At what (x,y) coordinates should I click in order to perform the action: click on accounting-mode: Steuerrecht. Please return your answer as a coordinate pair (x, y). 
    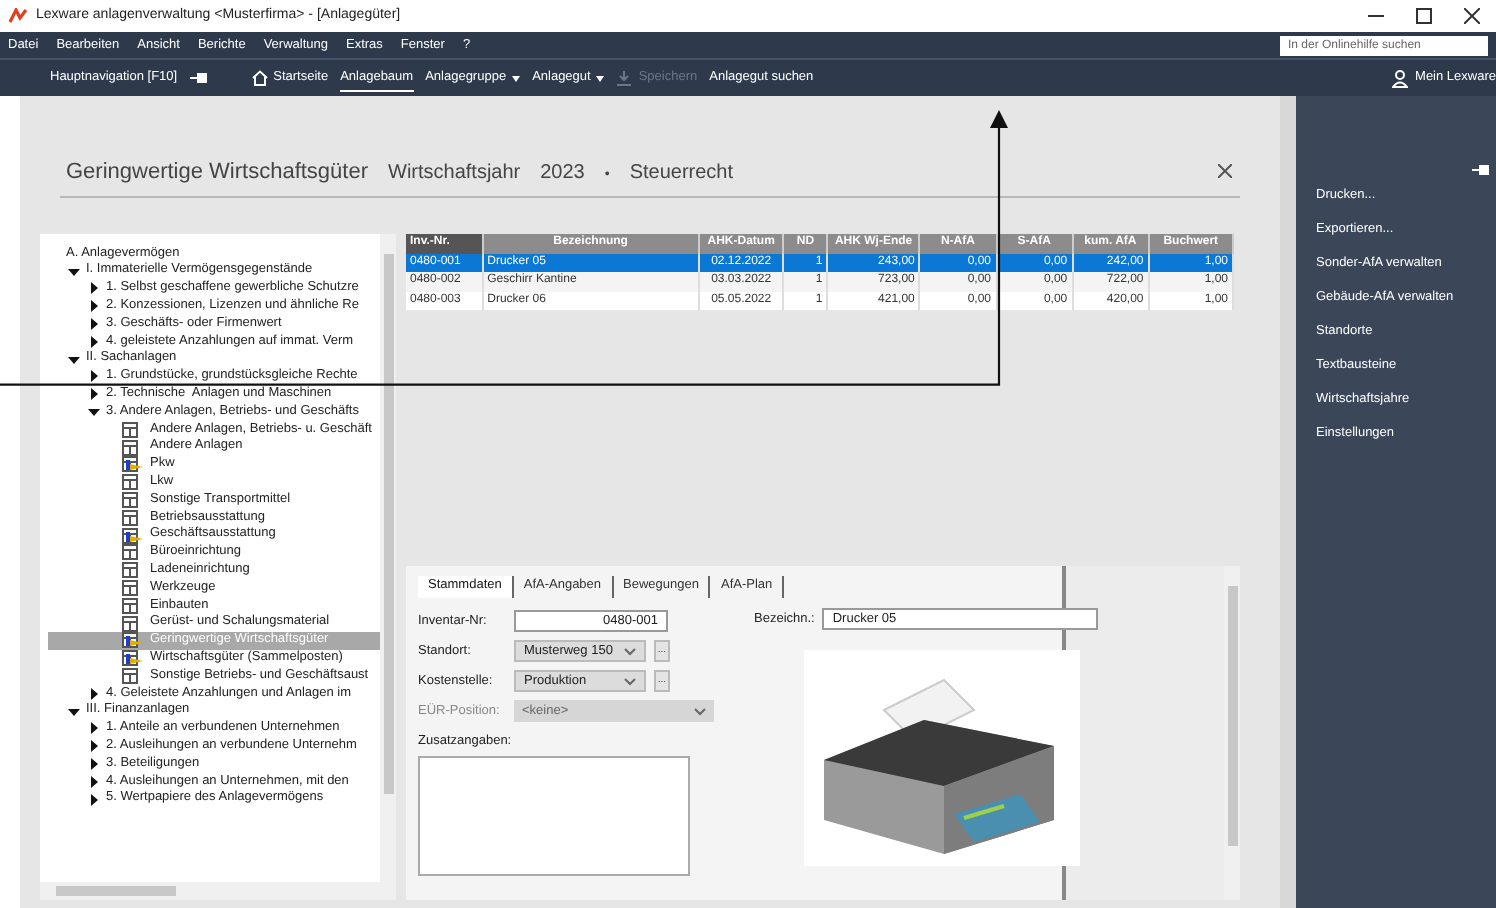
    Looking at the image, I should click on (681, 174).